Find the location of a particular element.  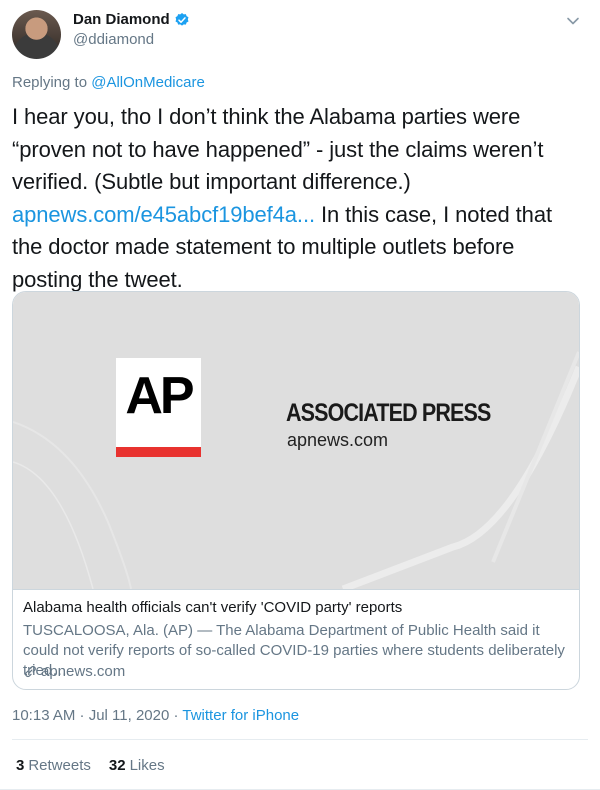

retweets-label: Retweets is located at coordinates (59, 765).